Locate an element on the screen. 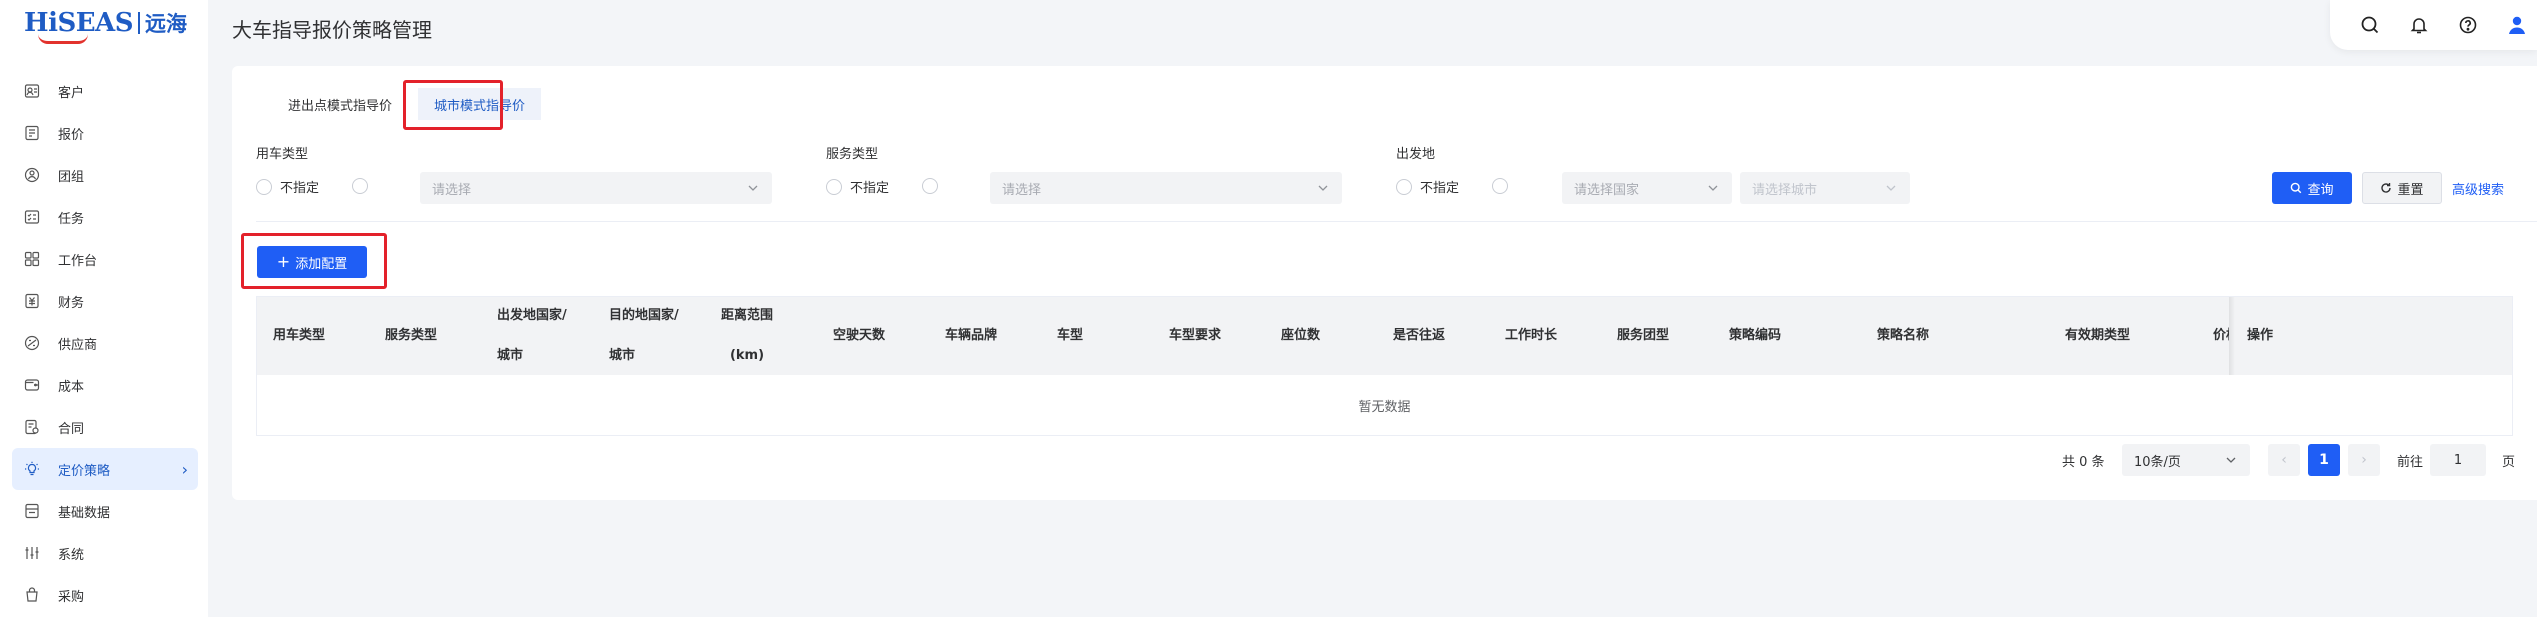  prev-page-button: ‹ is located at coordinates (2284, 460).